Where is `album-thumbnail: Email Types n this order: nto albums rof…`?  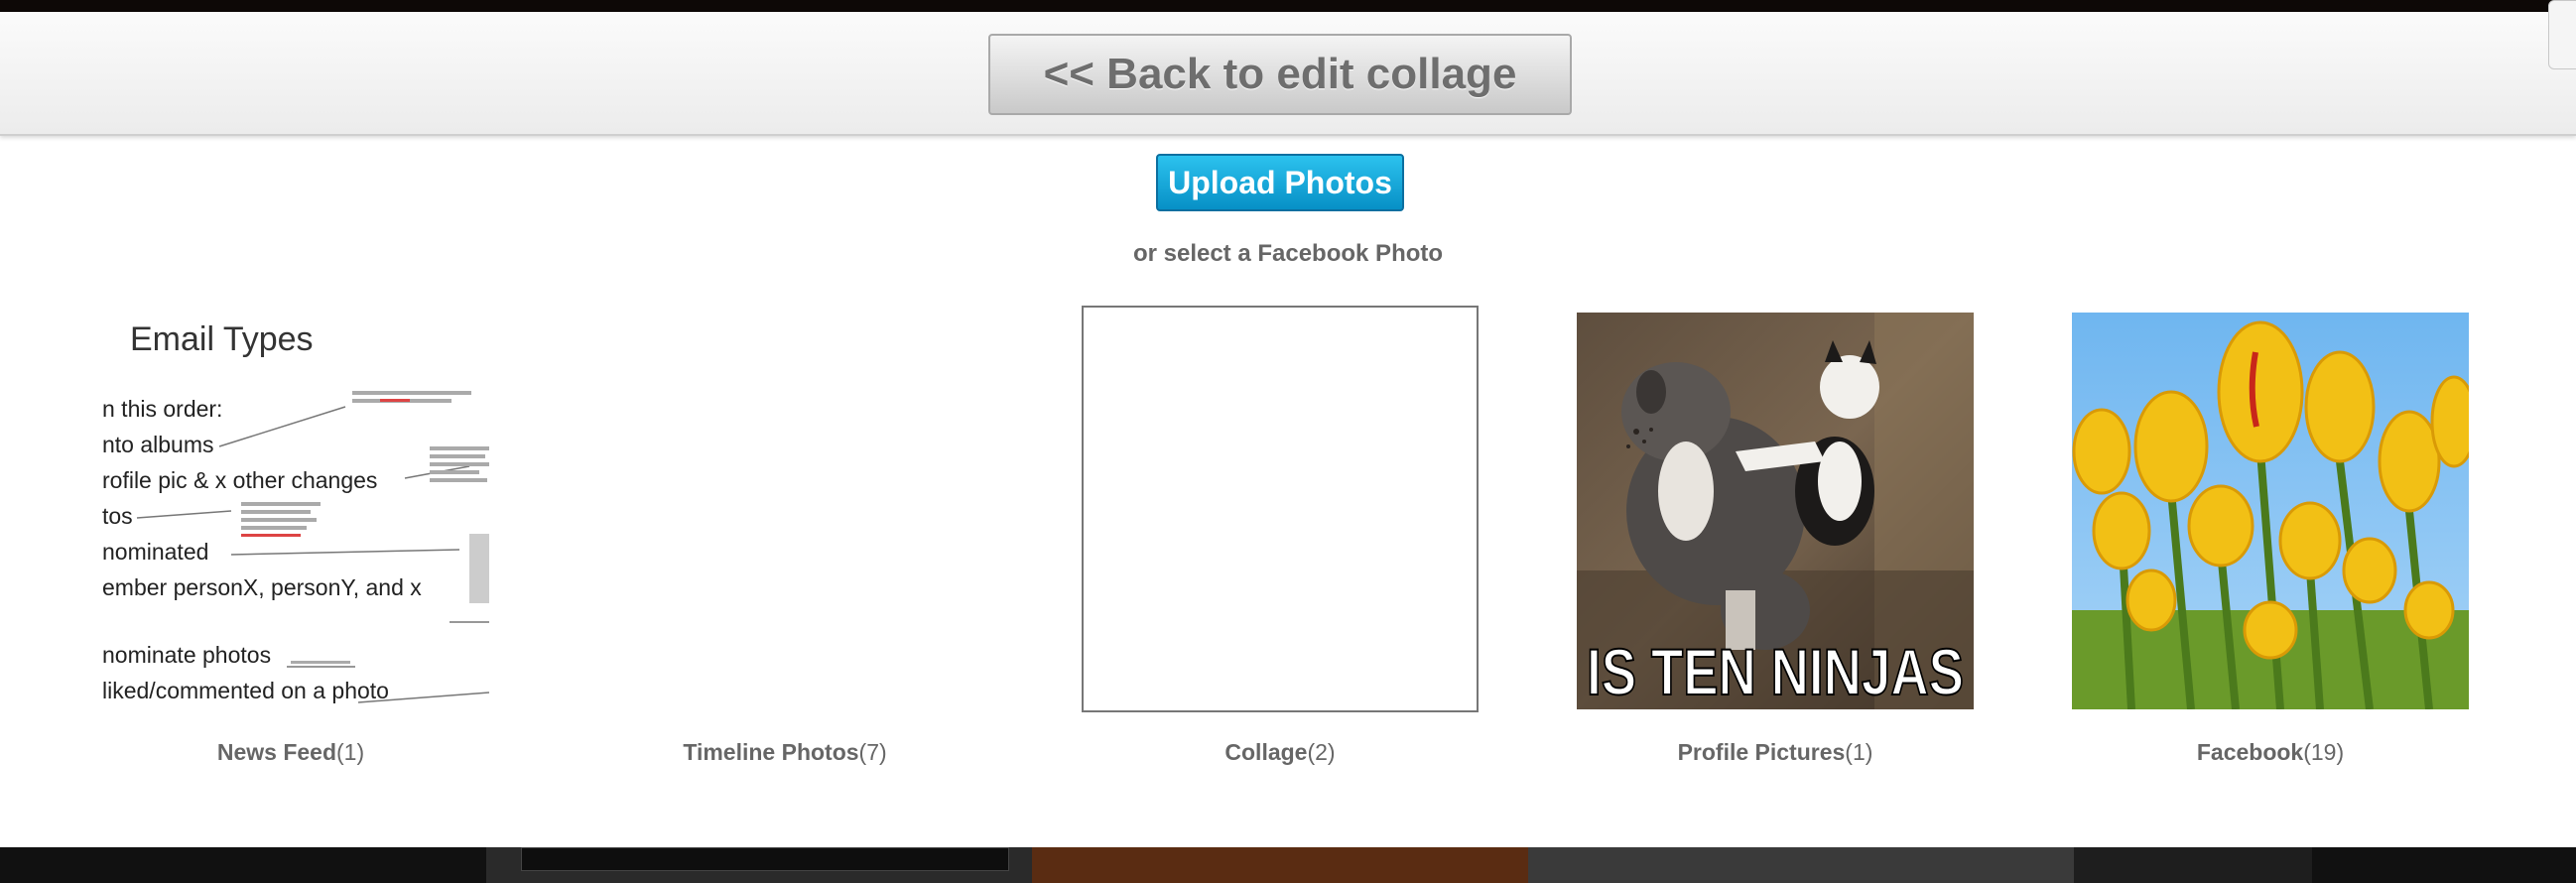 album-thumbnail: Email Types n this order: nto albums rof… is located at coordinates (291, 511).